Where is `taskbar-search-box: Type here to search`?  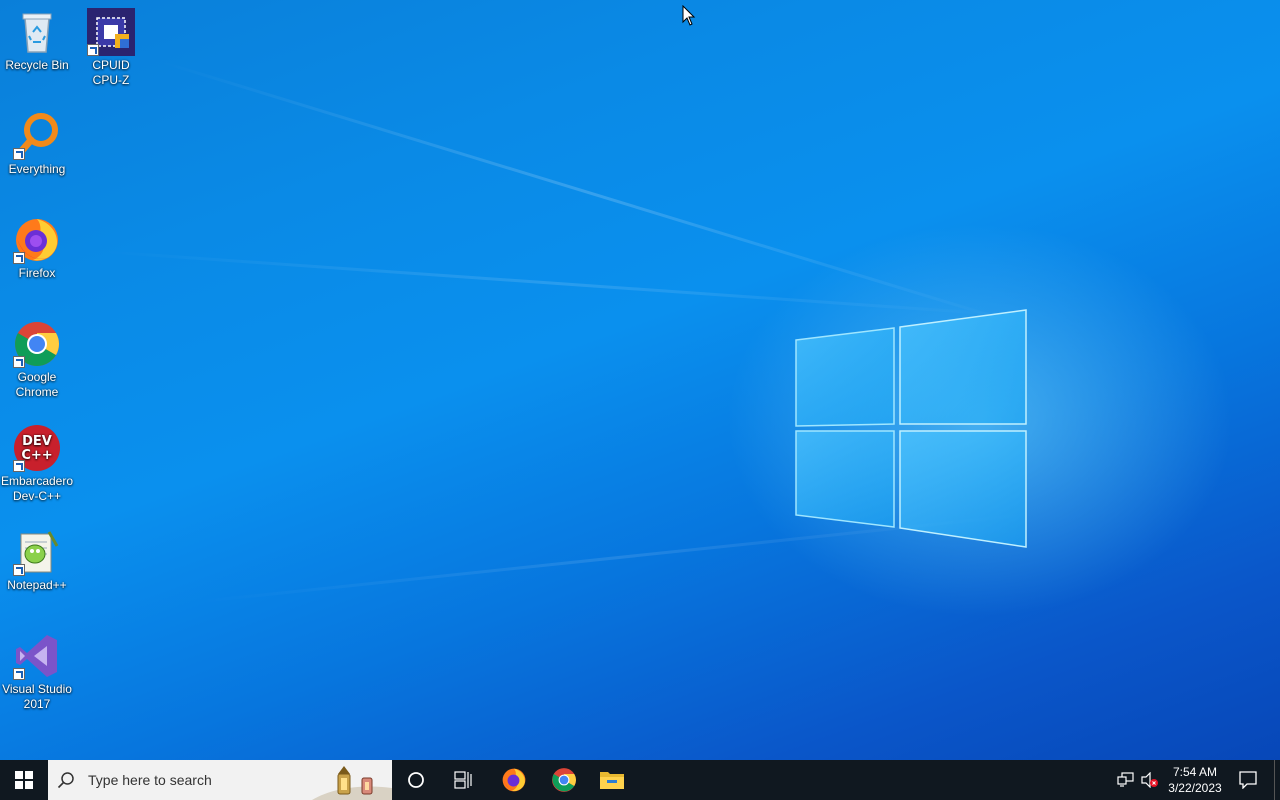
taskbar-search-box: Type here to search is located at coordinates (220, 780).